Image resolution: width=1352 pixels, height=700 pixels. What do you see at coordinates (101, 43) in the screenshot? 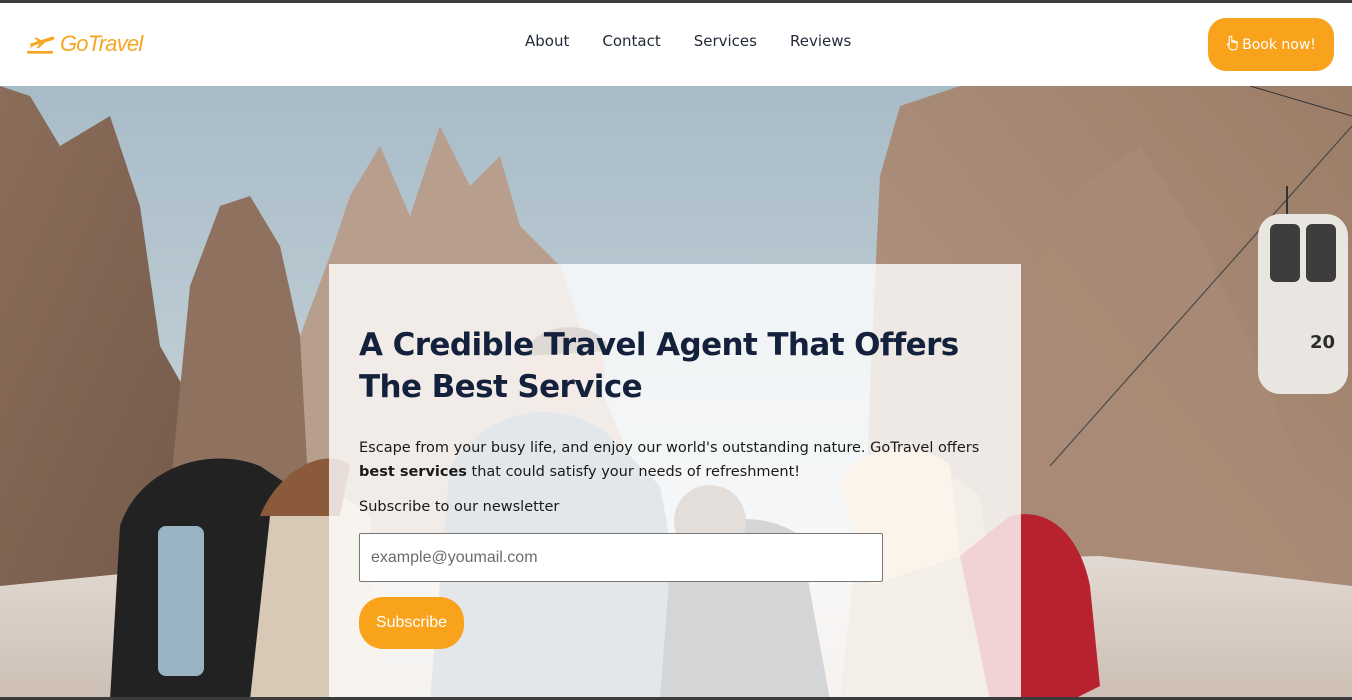
I see `logo-text: GoTravel` at bounding box center [101, 43].